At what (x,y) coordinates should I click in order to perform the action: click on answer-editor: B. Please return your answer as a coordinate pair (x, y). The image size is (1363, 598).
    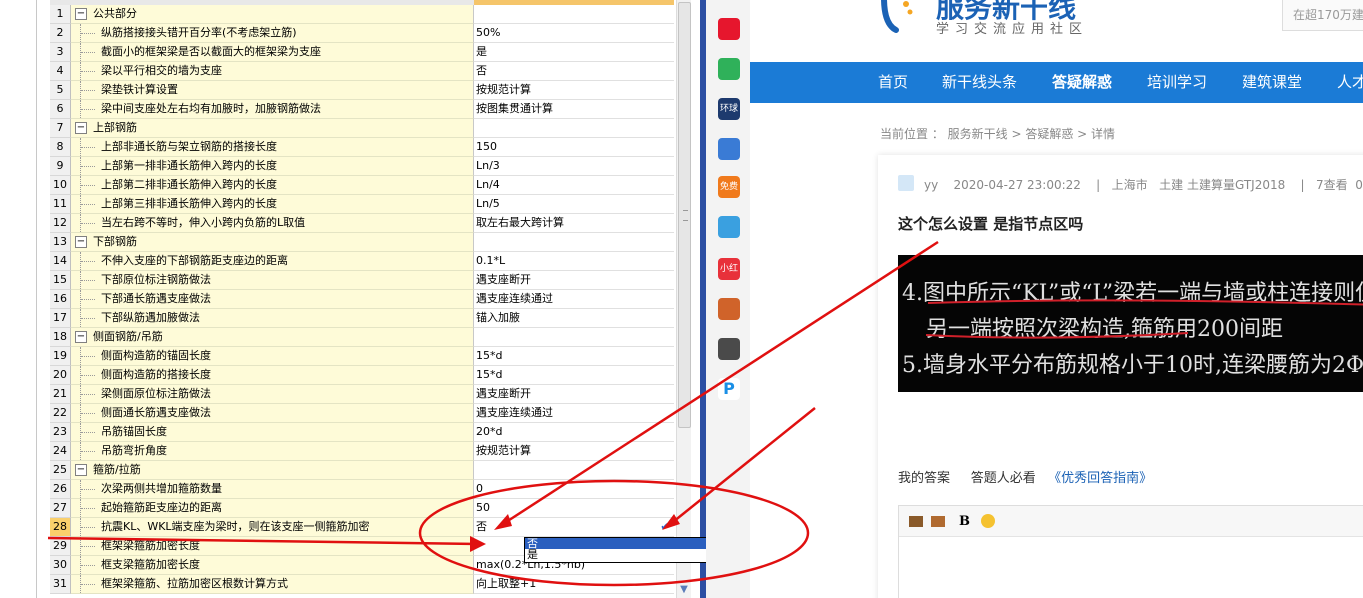
    Looking at the image, I should click on (1130, 551).